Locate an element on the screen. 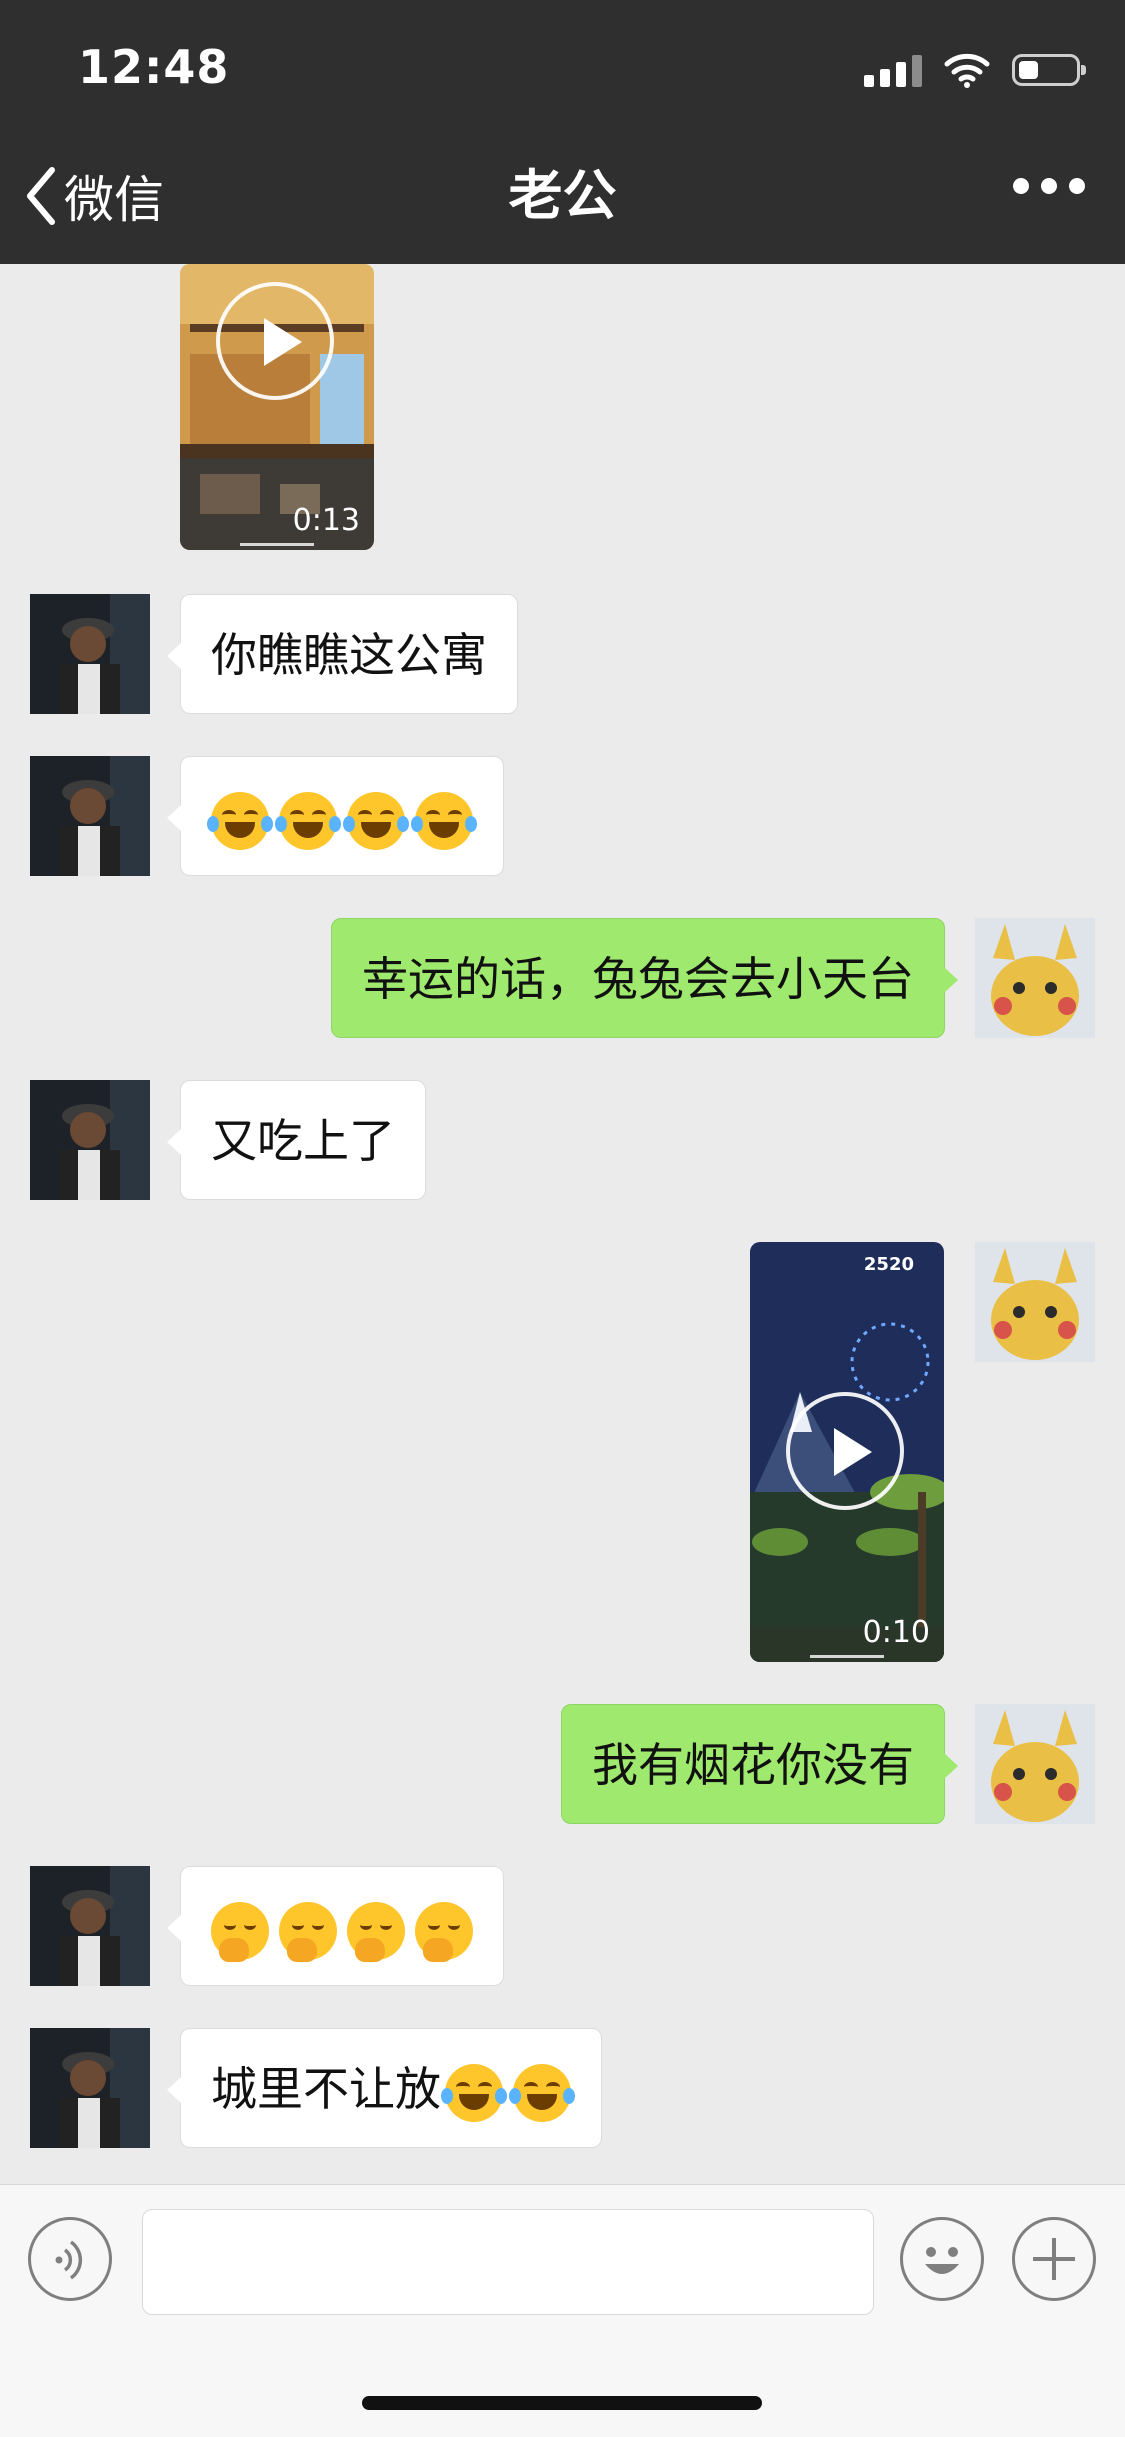 Image resolution: width=1125 pixels, height=2437 pixels. ellipsis-icon is located at coordinates (1021, 186).